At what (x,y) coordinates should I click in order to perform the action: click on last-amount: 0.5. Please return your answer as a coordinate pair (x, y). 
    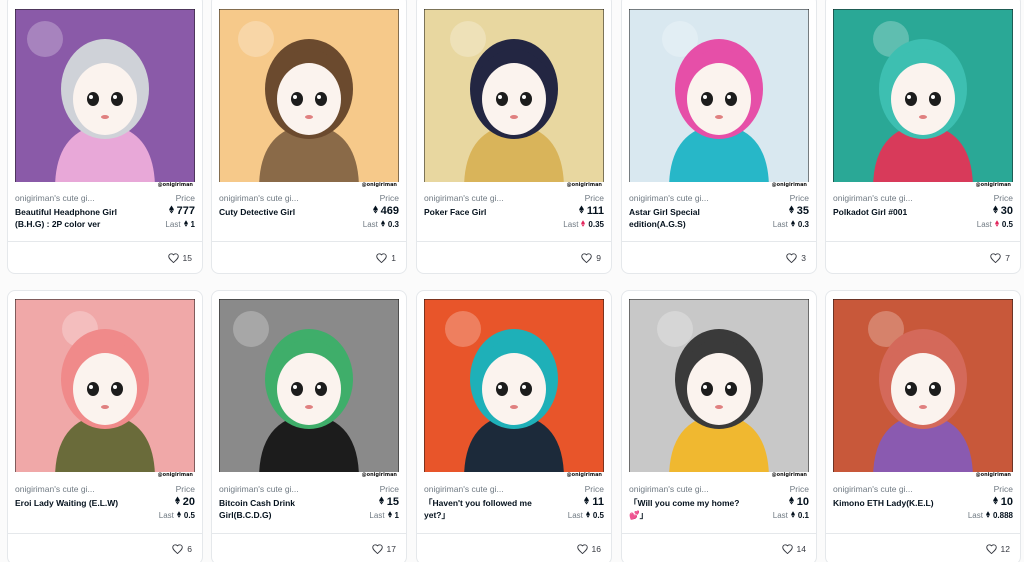
    Looking at the image, I should click on (1007, 224).